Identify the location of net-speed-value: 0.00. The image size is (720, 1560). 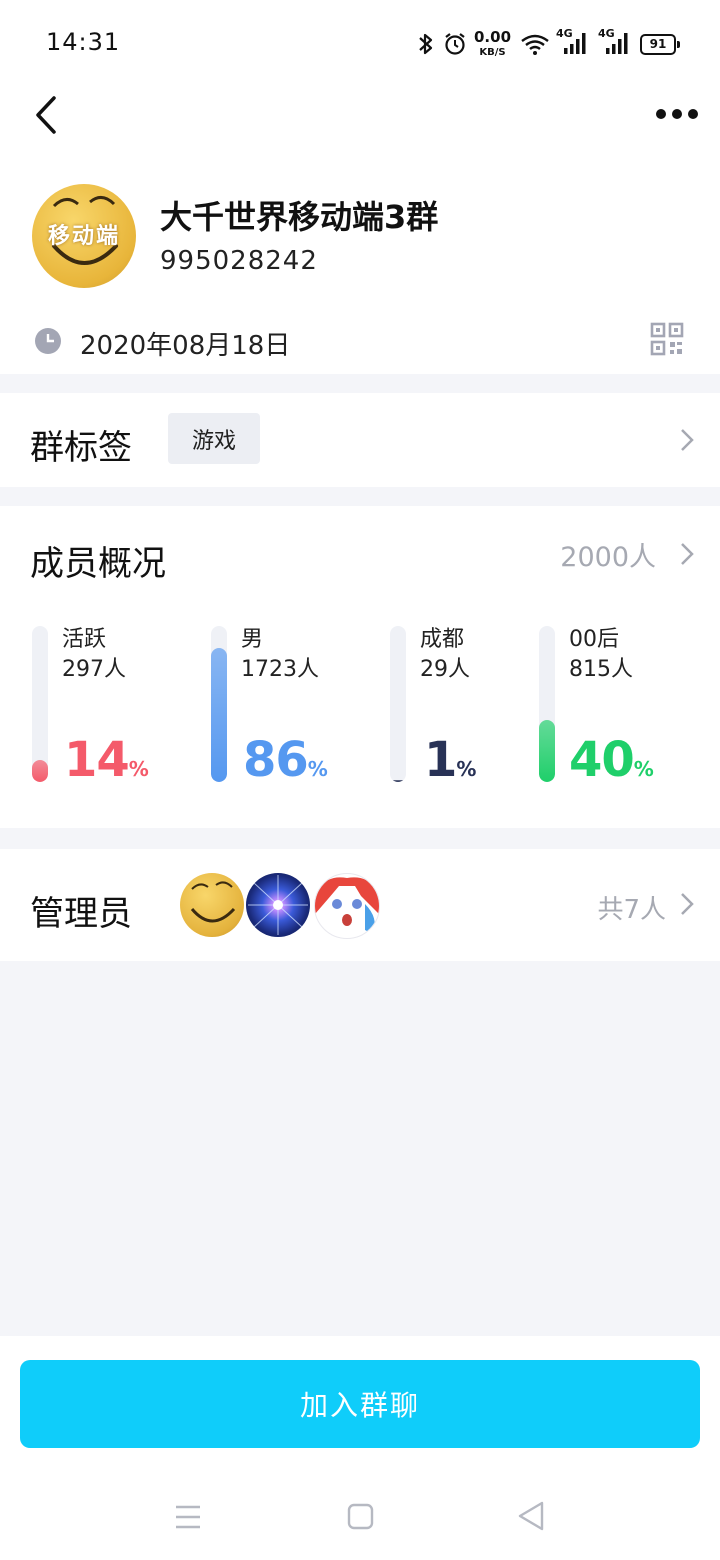
(493, 37).